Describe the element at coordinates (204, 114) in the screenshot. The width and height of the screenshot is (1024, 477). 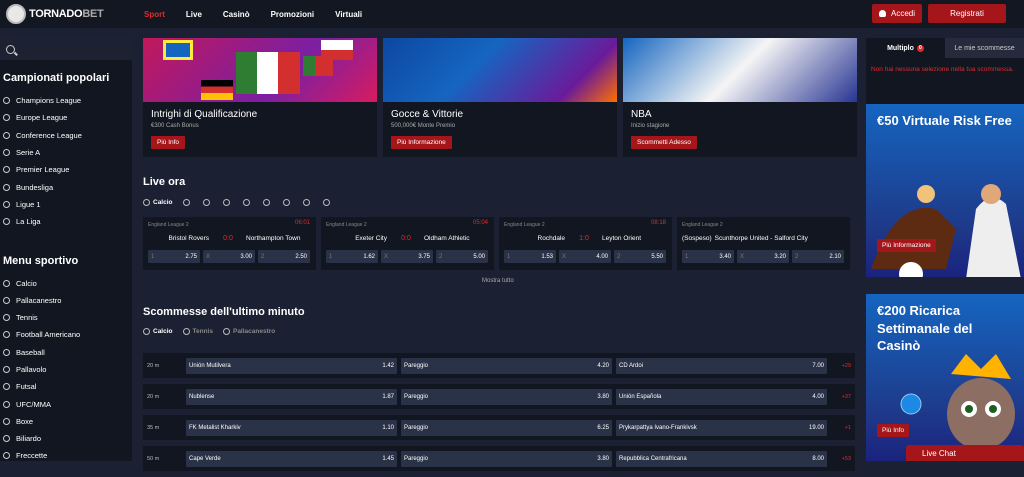
I see `banner-title: Intrighi di Qualificazione` at that location.